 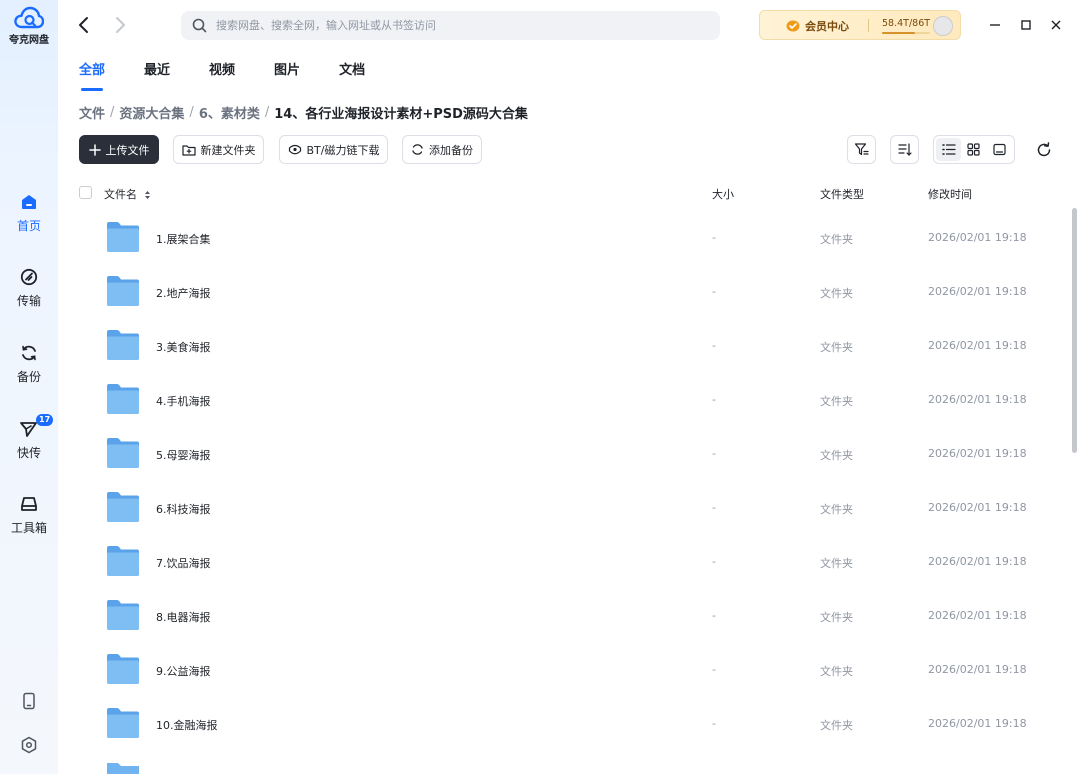 What do you see at coordinates (973, 149) in the screenshot?
I see `grid-view-button` at bounding box center [973, 149].